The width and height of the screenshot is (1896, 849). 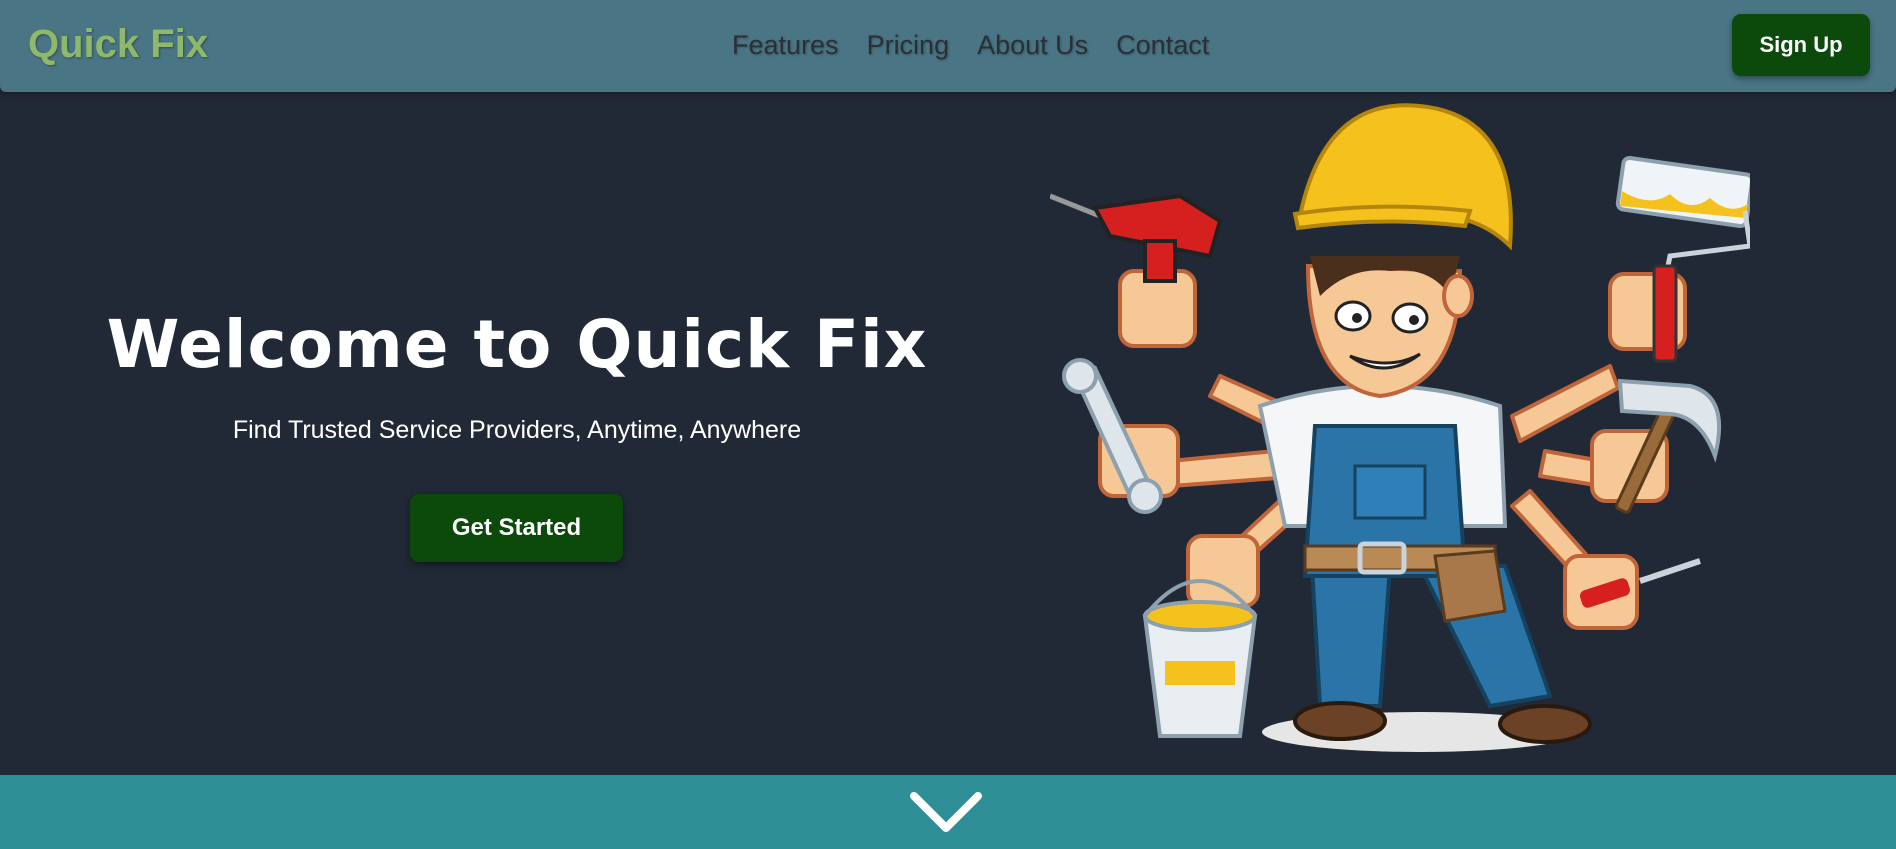 I want to click on nav-link-features: Features, so click(x=785, y=45).